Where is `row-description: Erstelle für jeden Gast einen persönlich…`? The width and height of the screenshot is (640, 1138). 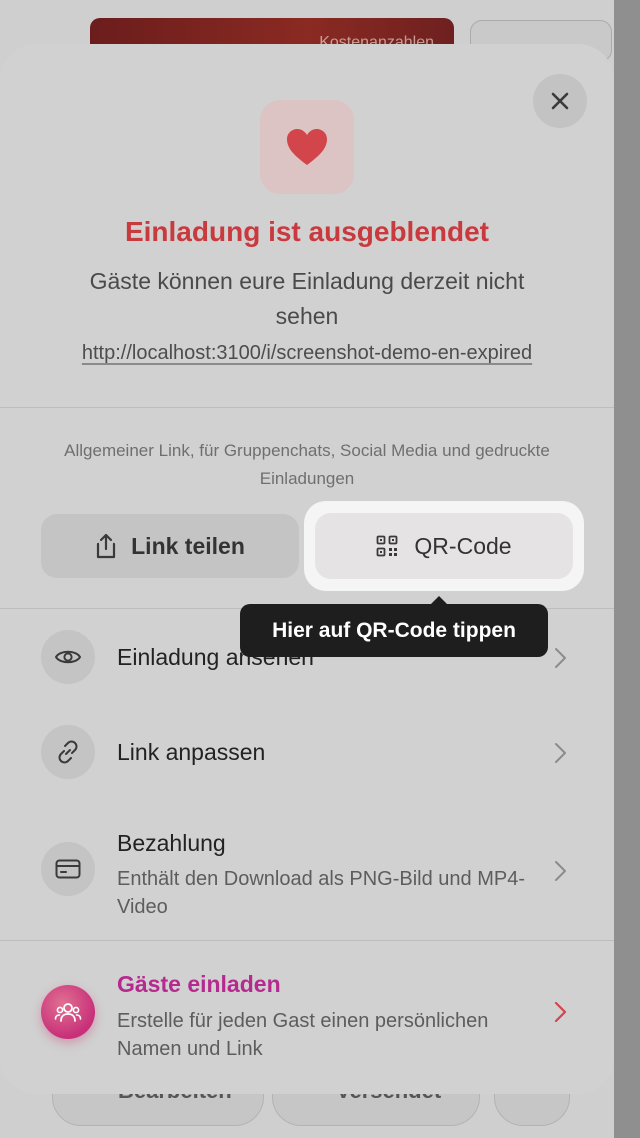
row-description: Erstelle für jeden Gast einen persönlich… is located at coordinates (303, 1035).